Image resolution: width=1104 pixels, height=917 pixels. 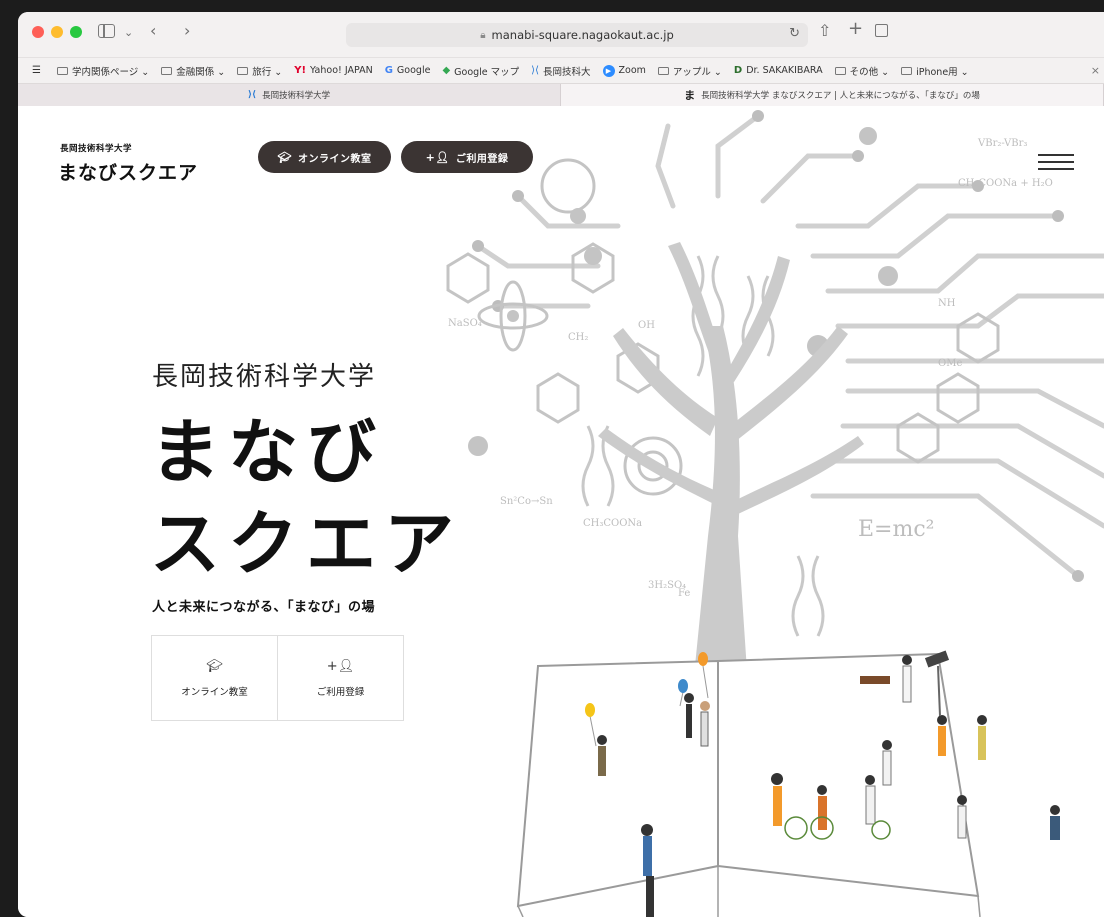 What do you see at coordinates (300, 70) in the screenshot?
I see `yahoo-icon: Y!` at bounding box center [300, 70].